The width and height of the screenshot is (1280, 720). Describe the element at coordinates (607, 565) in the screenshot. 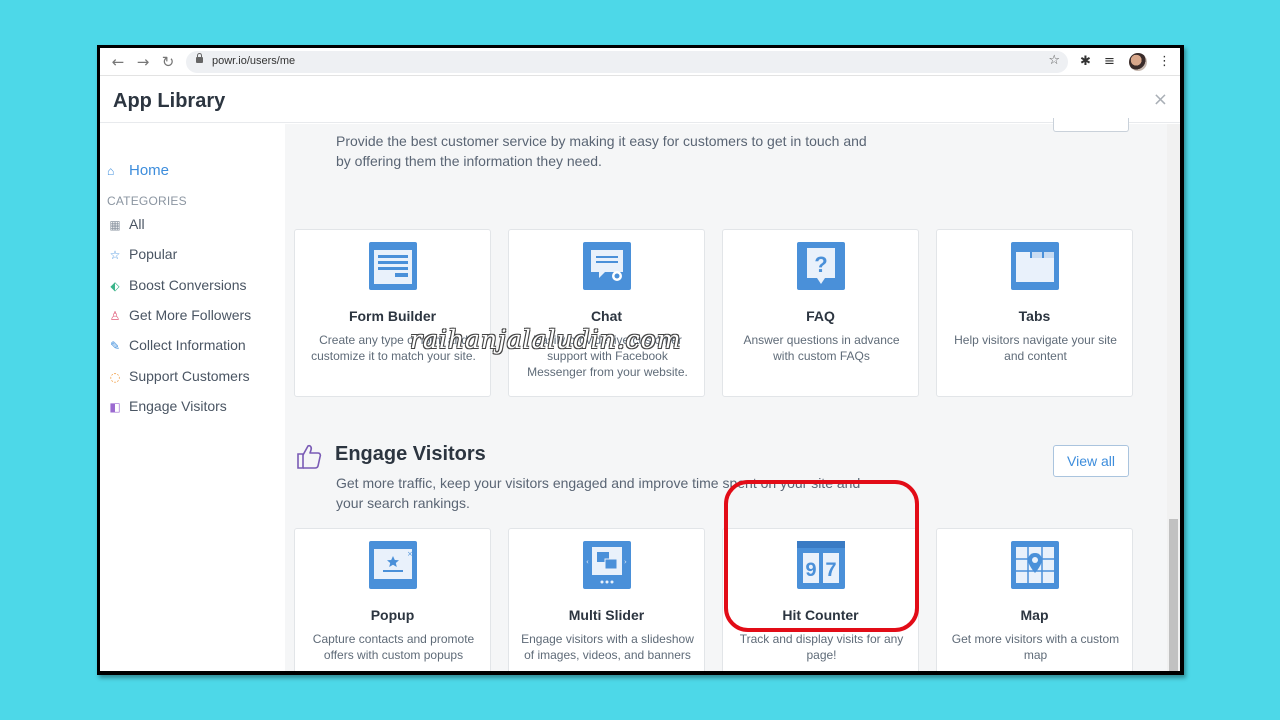

I see `slider-icon: ‹ ›` at that location.